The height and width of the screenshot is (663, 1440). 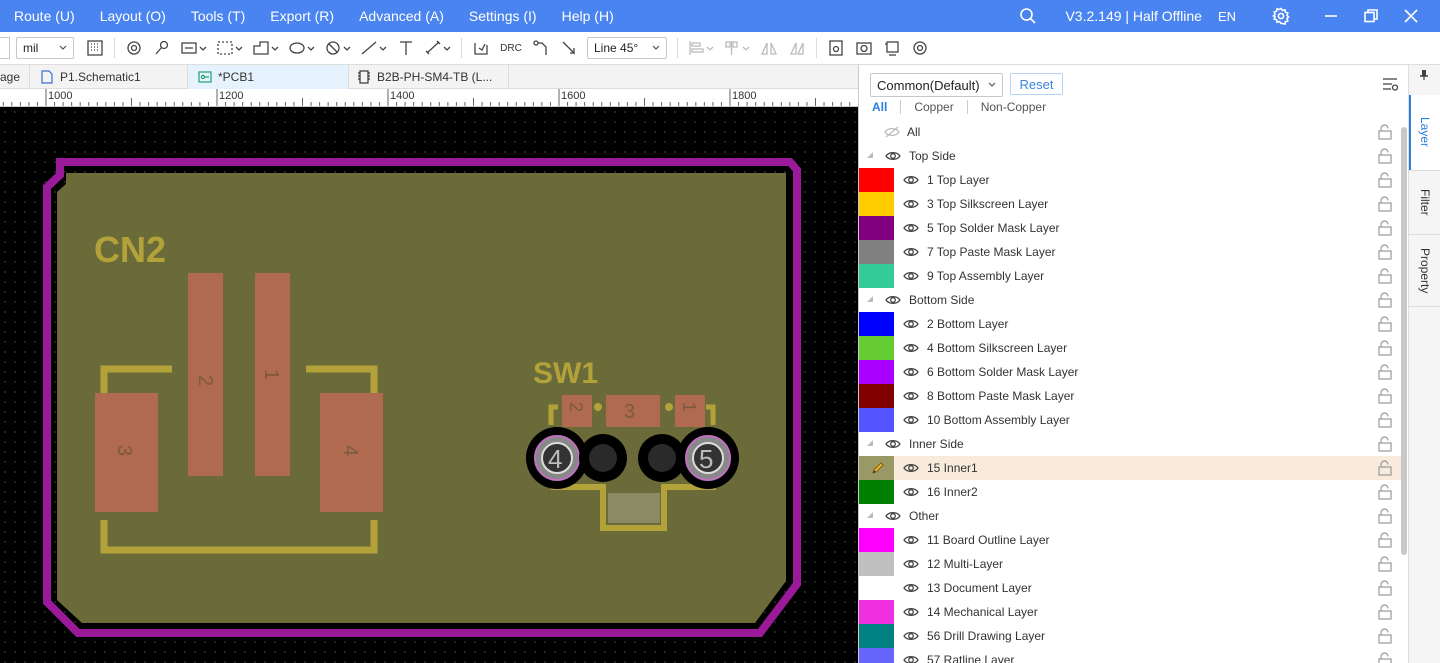 I want to click on filter-all: All, so click(x=880, y=107).